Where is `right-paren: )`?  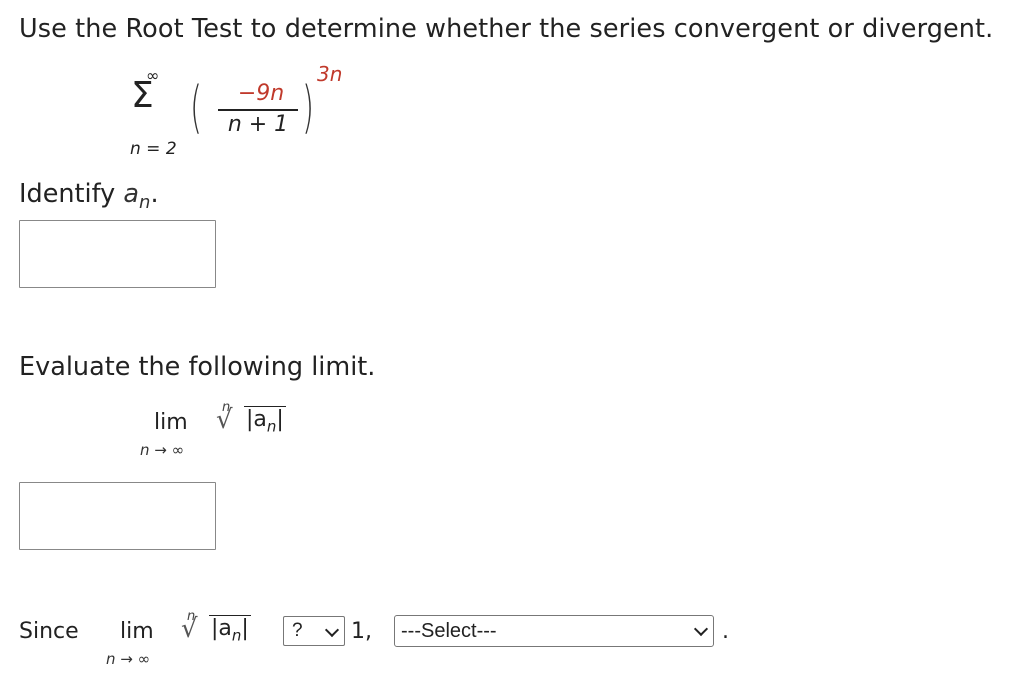 right-paren: ) is located at coordinates (308, 107).